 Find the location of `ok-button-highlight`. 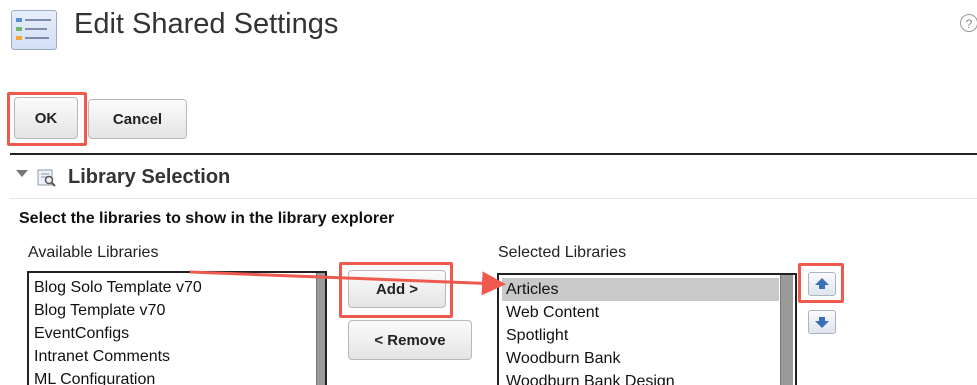

ok-button-highlight is located at coordinates (47, 119).